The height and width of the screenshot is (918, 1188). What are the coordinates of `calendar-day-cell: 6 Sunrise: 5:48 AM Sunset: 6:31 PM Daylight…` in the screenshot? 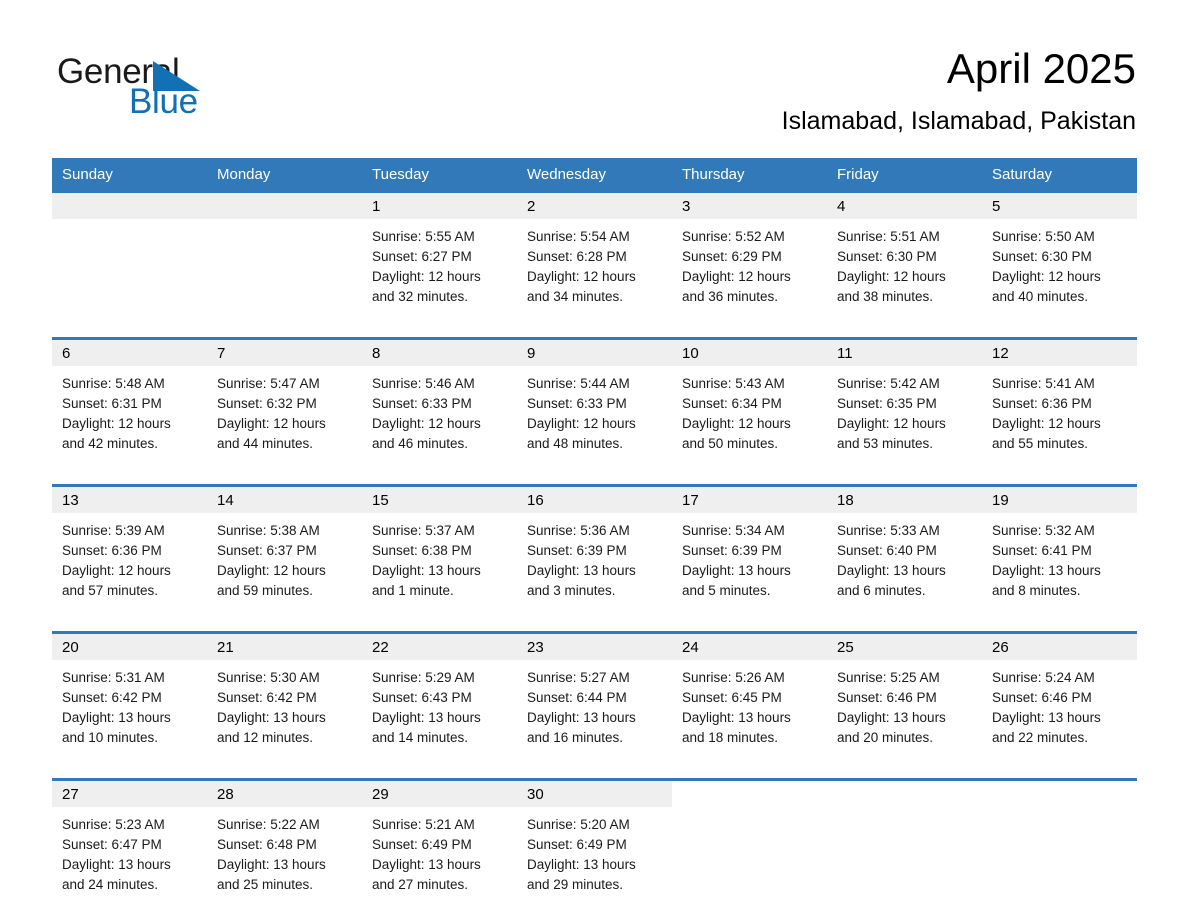 It's located at (129, 407).